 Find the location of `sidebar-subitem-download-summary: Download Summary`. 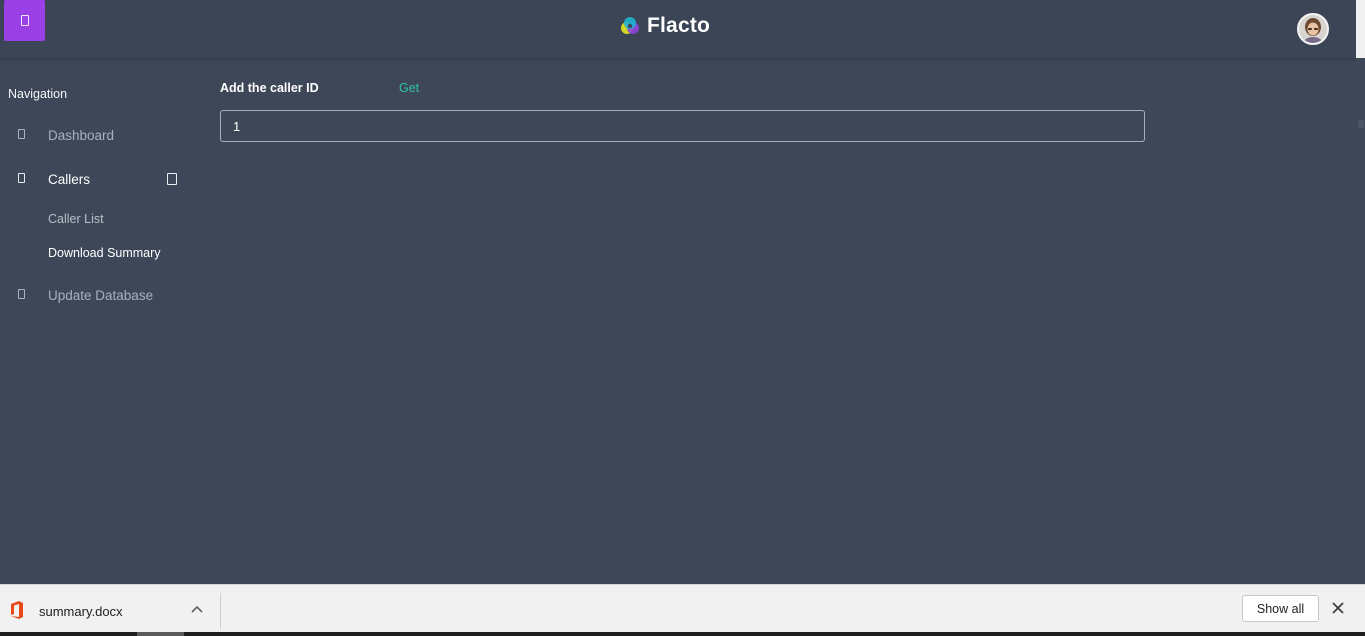

sidebar-subitem-download-summary: Download Summary is located at coordinates (104, 253).